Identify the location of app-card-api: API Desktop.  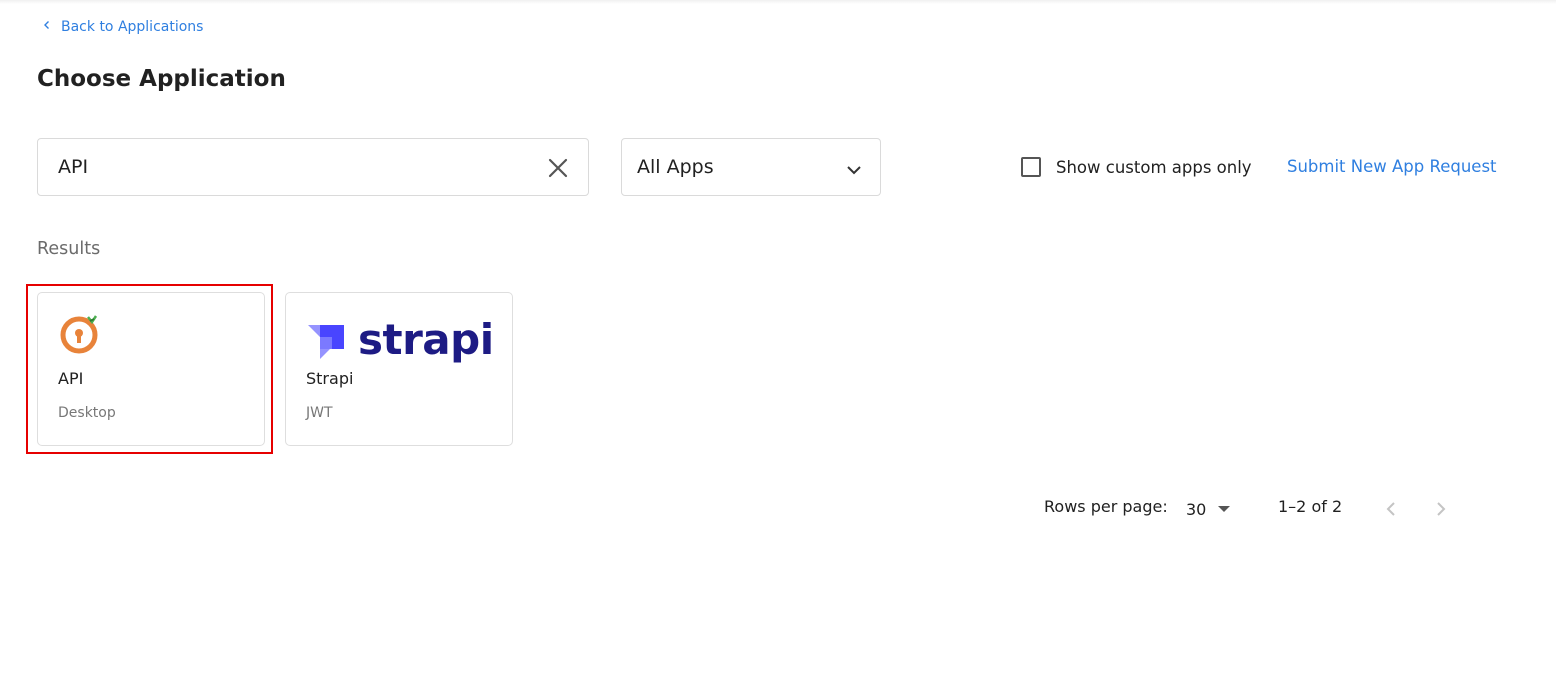
(151, 369).